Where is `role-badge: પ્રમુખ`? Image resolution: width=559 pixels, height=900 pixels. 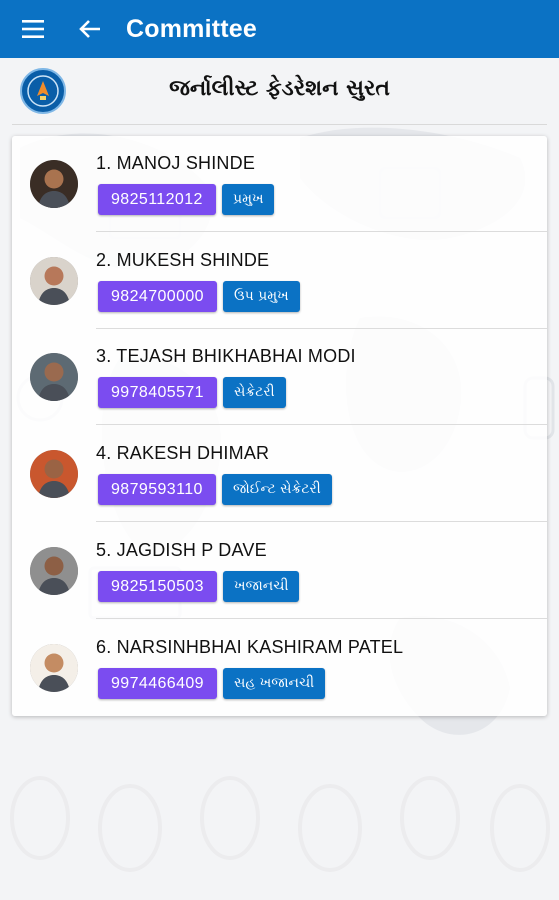
role-badge: પ્રમુખ is located at coordinates (248, 199).